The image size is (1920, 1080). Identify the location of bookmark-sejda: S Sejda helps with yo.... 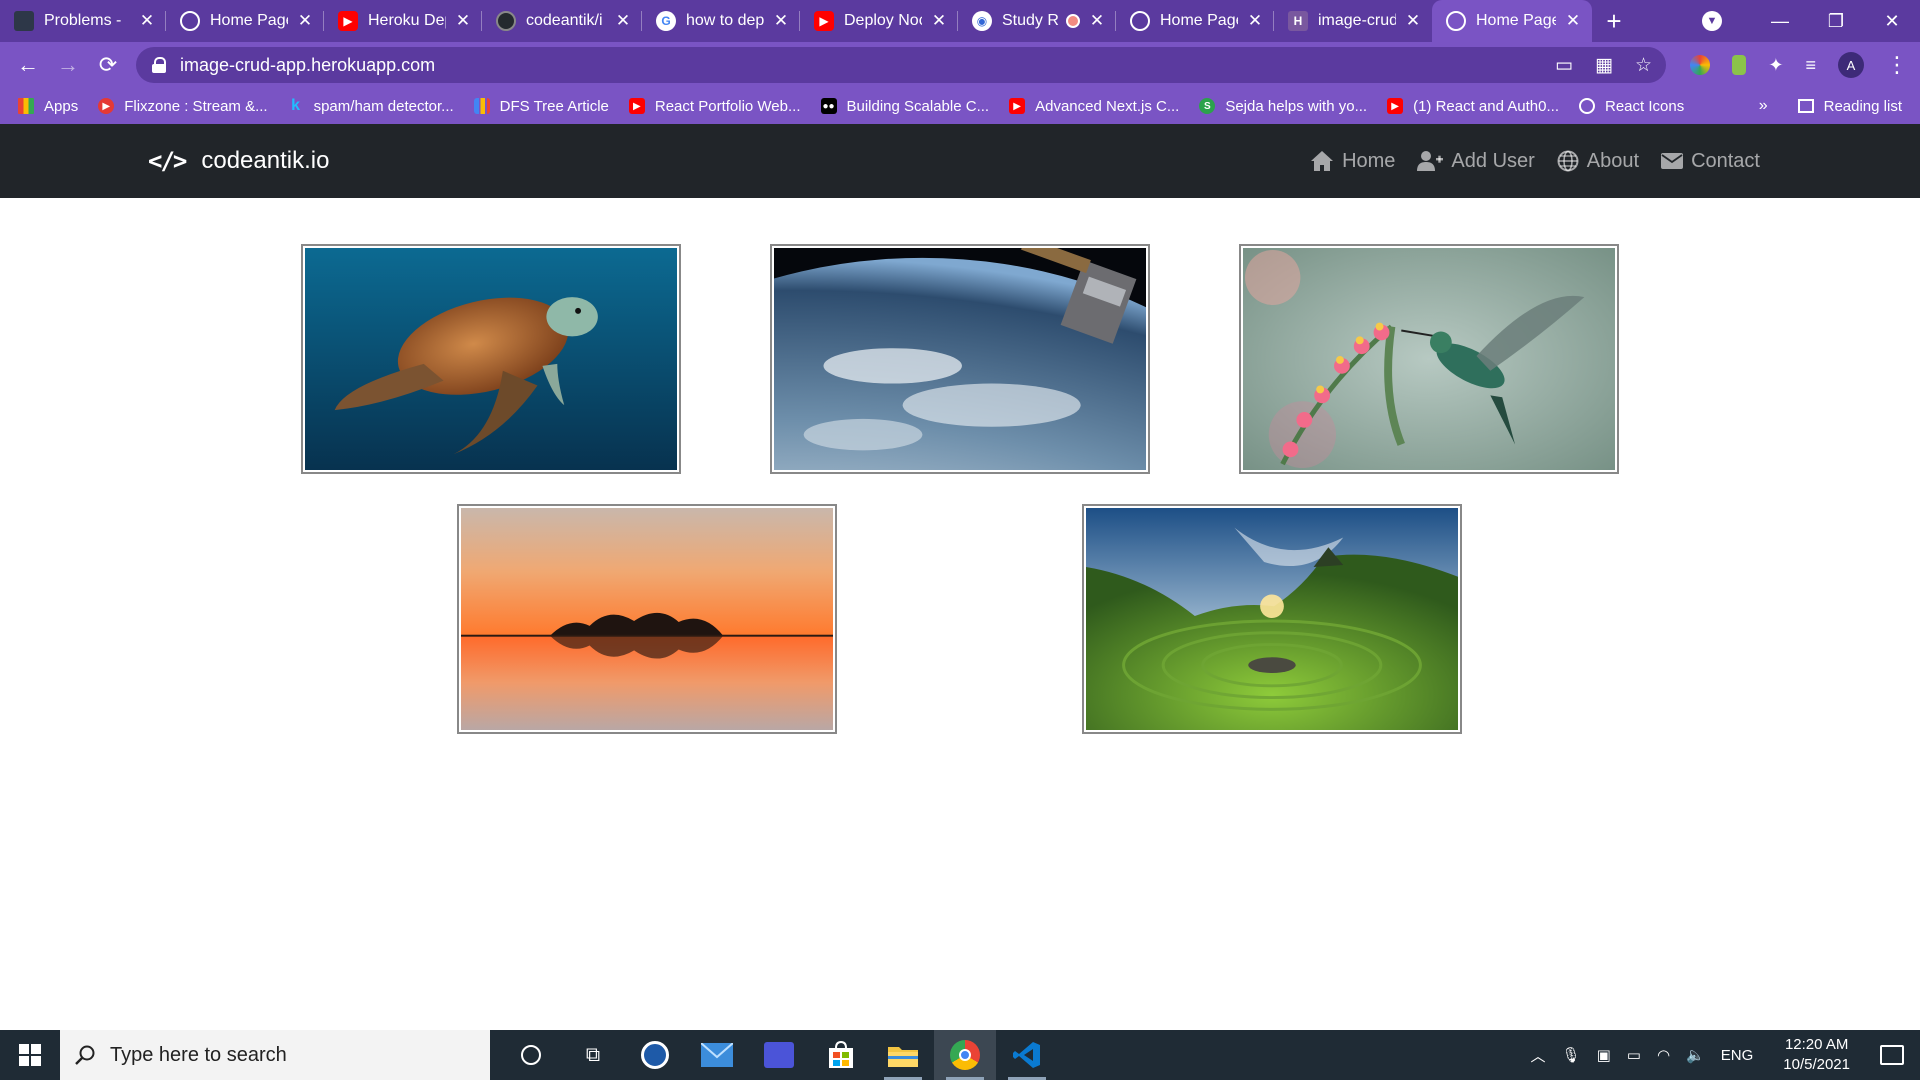
(1283, 106).